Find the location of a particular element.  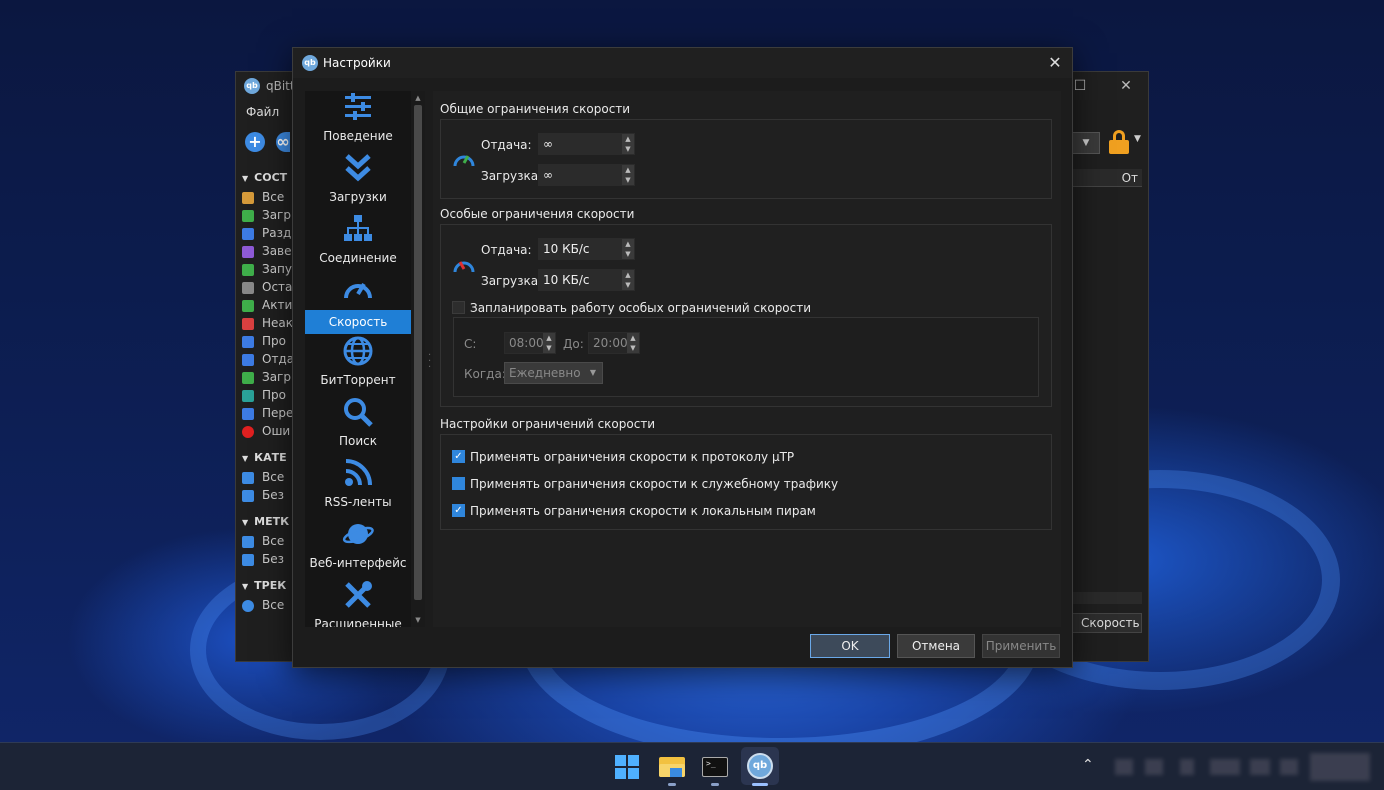

nav-downloads: Загрузки is located at coordinates (358, 180).